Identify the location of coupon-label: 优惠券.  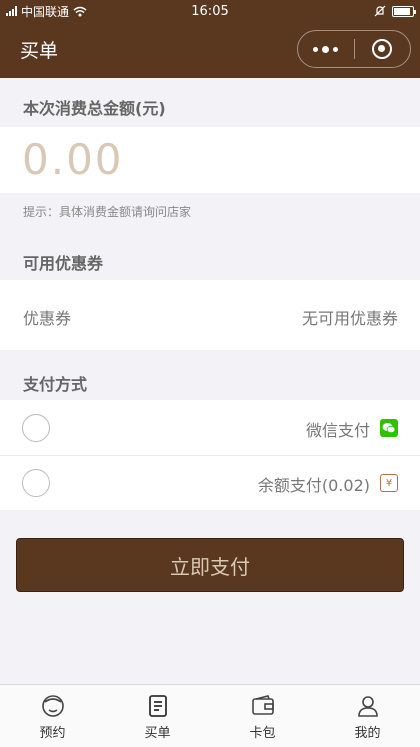
(47, 318).